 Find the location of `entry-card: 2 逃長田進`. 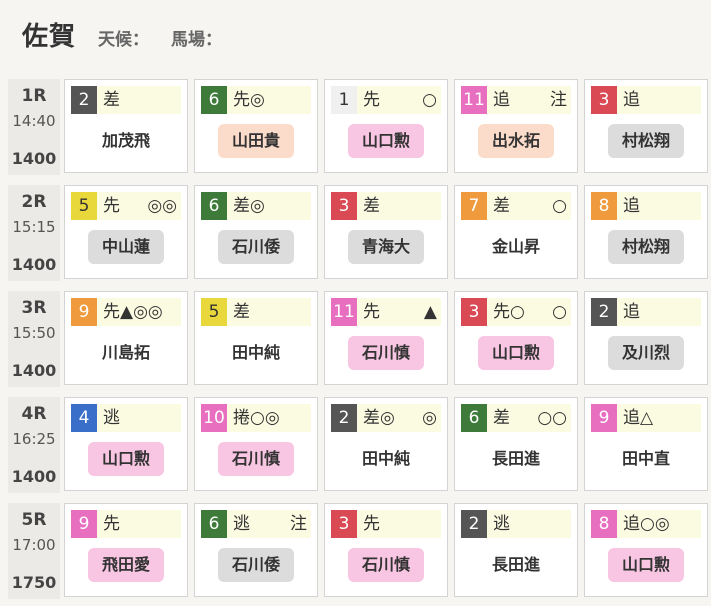

entry-card: 2 逃長田進 is located at coordinates (516, 550).